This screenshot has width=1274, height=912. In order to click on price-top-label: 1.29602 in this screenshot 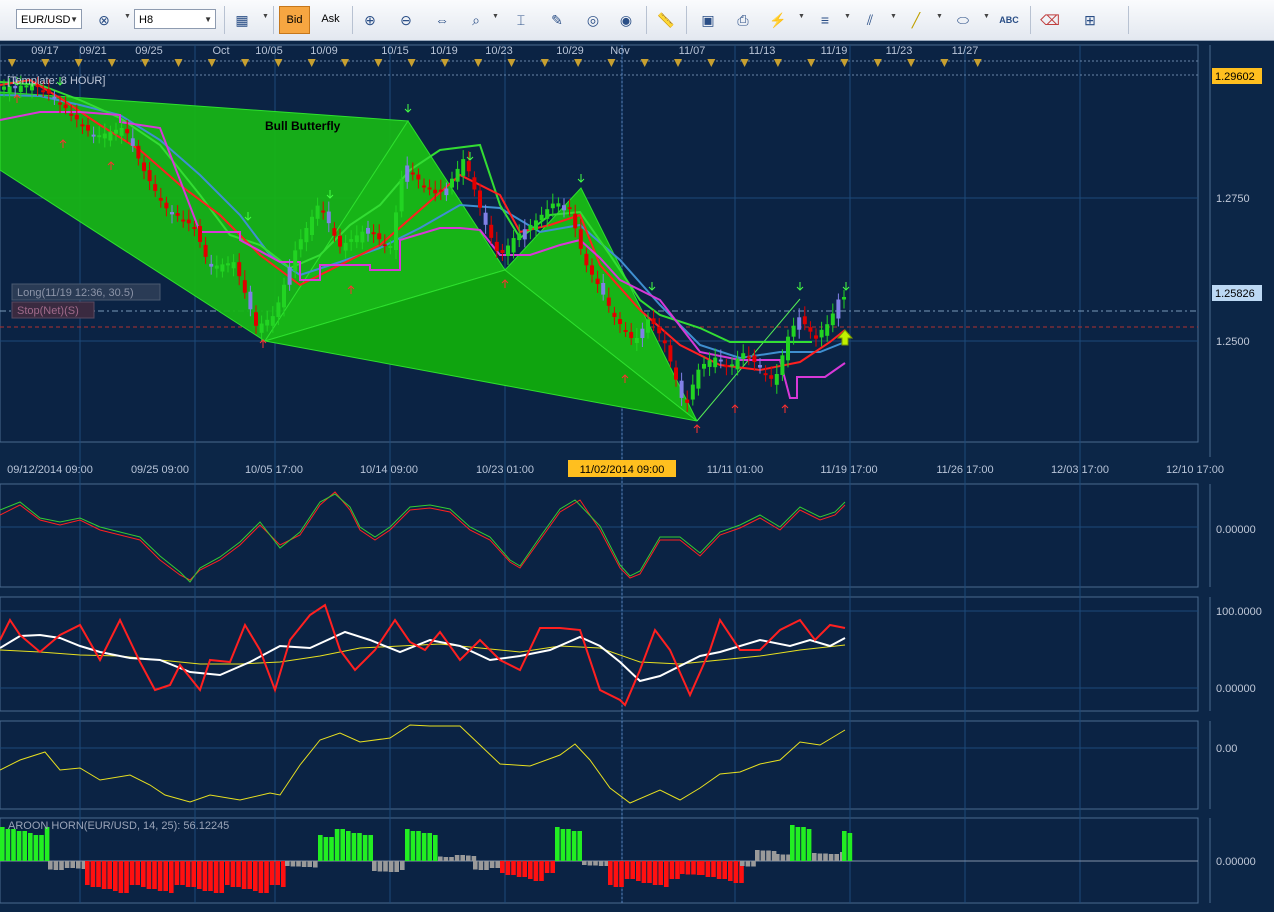, I will do `click(1235, 77)`.